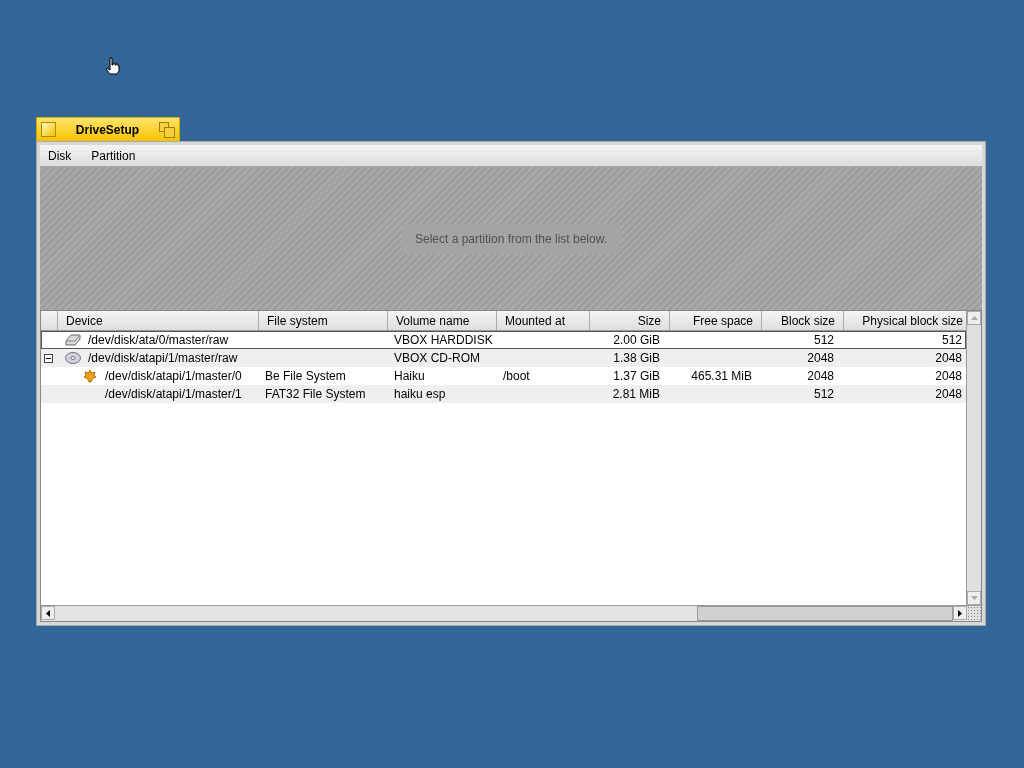 The image size is (1024, 768). I want to click on collapse-icon, so click(48, 358).